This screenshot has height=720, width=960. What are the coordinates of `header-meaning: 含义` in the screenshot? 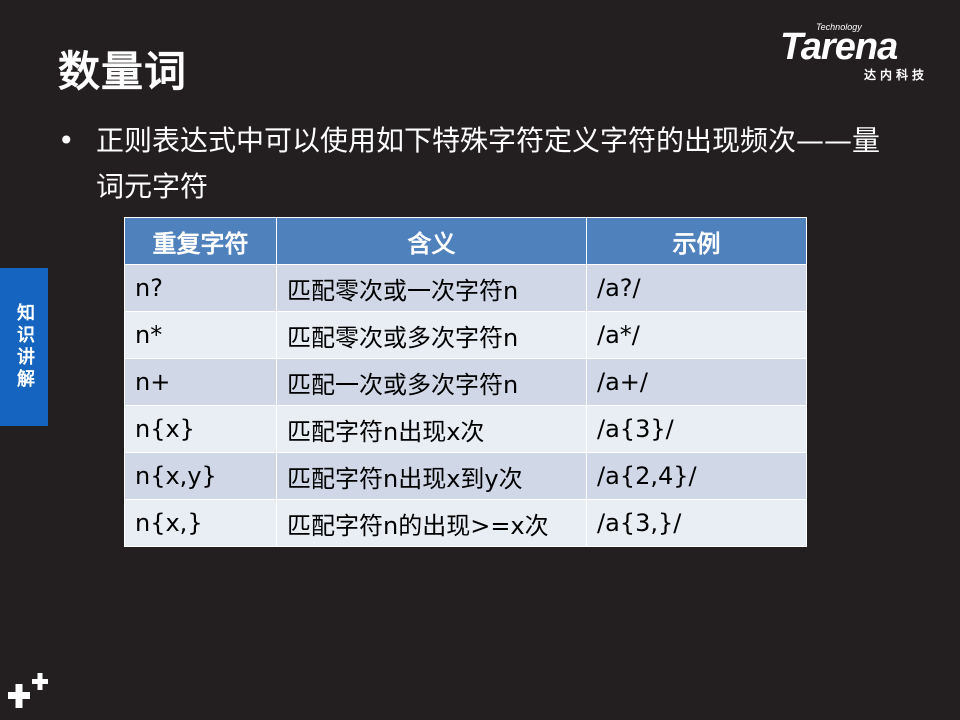 It's located at (431, 241).